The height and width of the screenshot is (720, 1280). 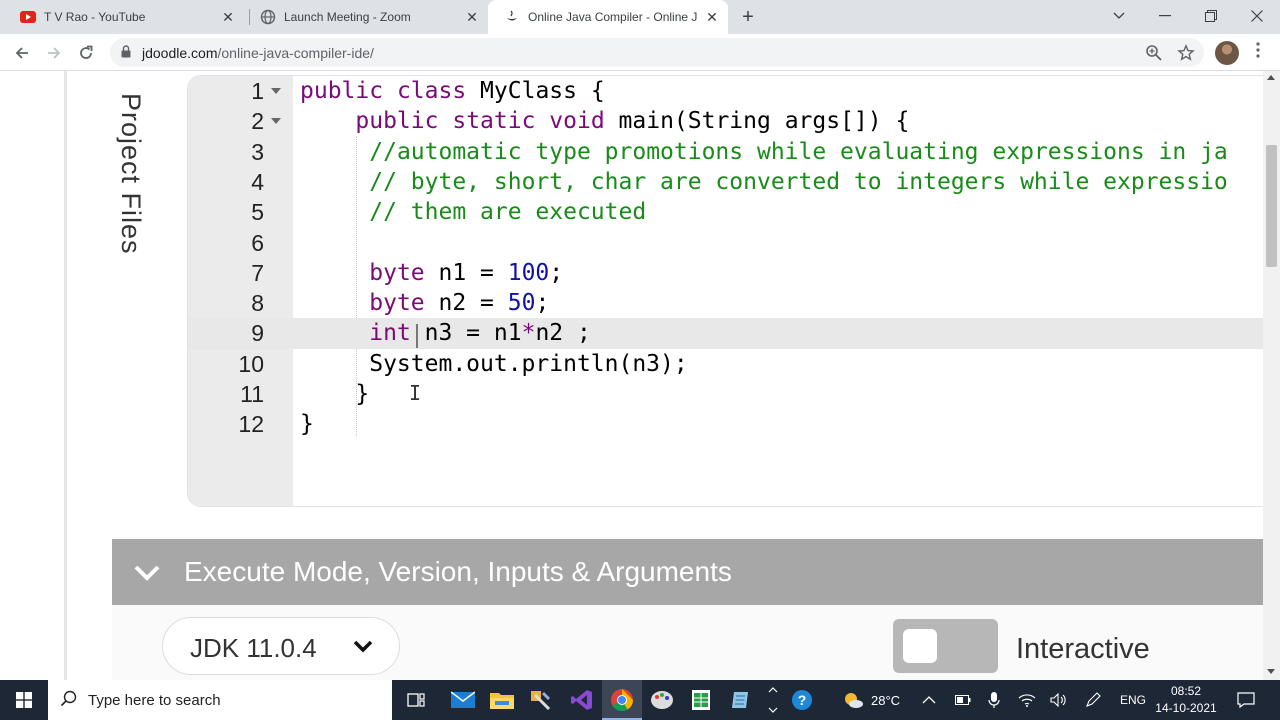 I want to click on pen-icon, so click(x=1093, y=700).